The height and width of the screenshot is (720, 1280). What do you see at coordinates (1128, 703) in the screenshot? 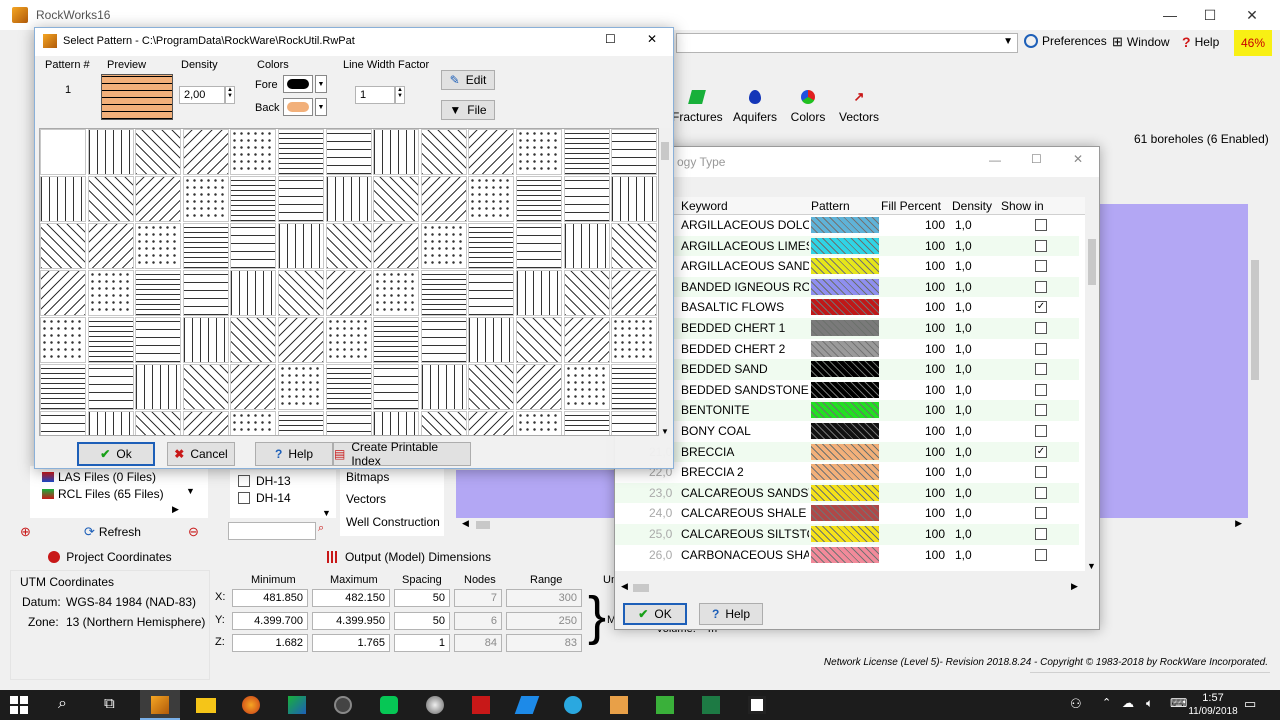
I see `network-icon: ☁` at bounding box center [1128, 703].